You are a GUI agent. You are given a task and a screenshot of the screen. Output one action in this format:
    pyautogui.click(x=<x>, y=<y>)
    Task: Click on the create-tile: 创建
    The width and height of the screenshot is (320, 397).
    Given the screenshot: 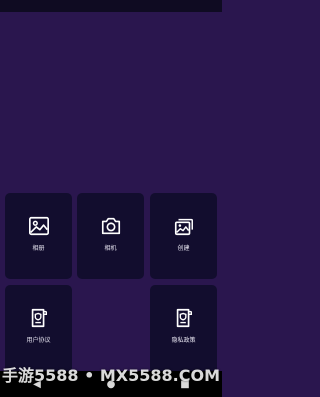 What is the action you would take?
    pyautogui.click(x=183, y=236)
    